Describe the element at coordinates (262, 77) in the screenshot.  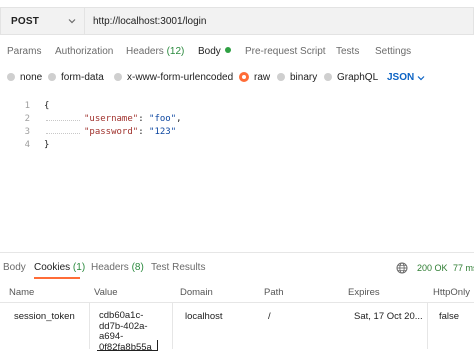
I see `radio-raw-label: raw` at that location.